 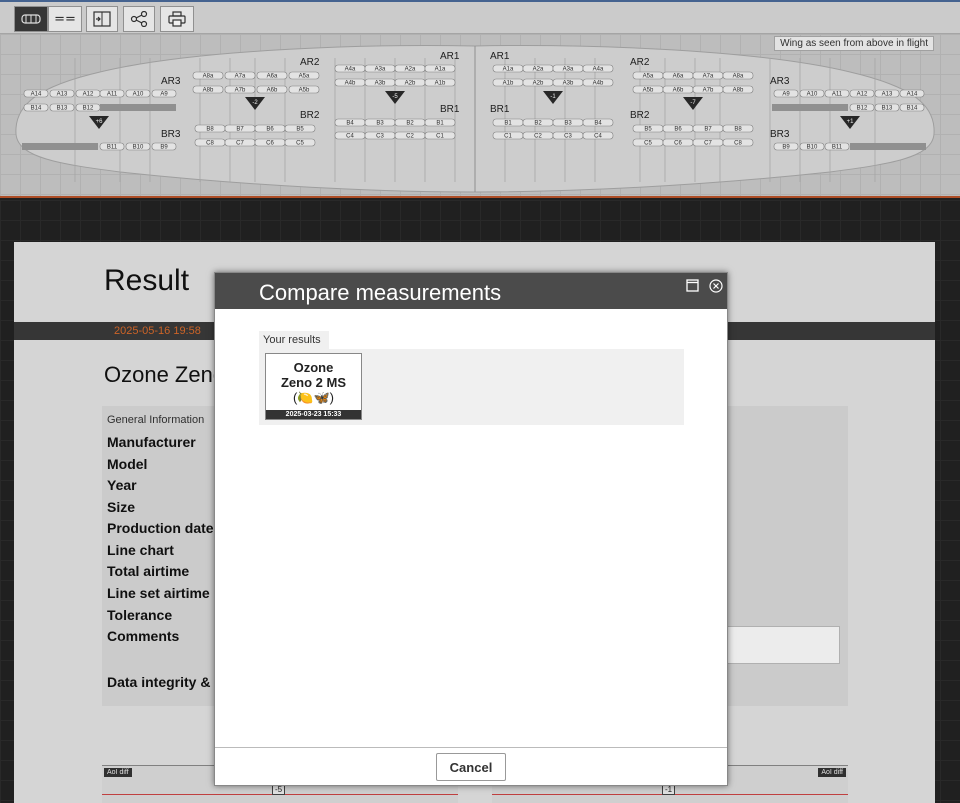 I want to click on maximize-icon, so click(x=692, y=285).